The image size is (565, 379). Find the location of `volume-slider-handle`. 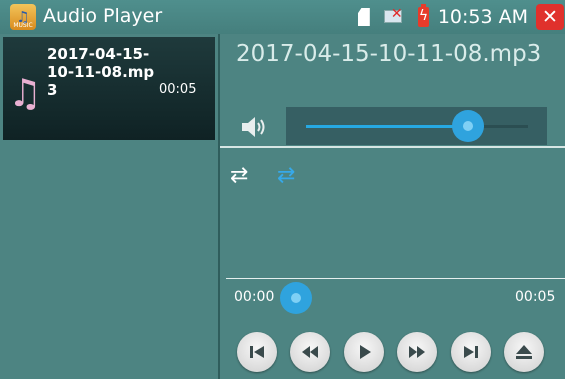

volume-slider-handle is located at coordinates (468, 126).